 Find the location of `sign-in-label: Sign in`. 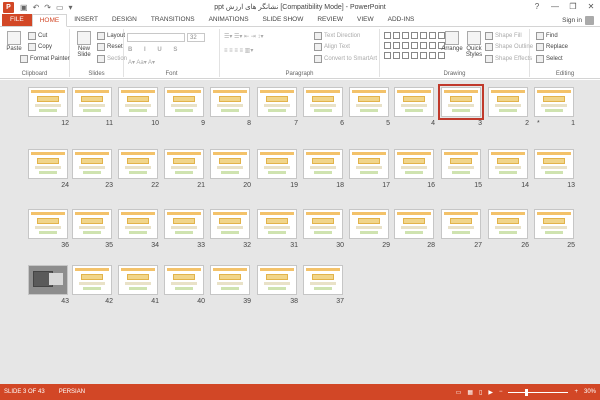

sign-in-label: Sign in is located at coordinates (572, 20).